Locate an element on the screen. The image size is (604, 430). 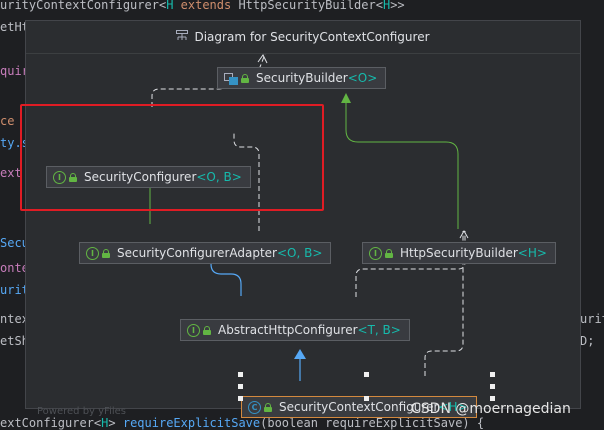
node-generic: <T, B> is located at coordinates (379, 330).